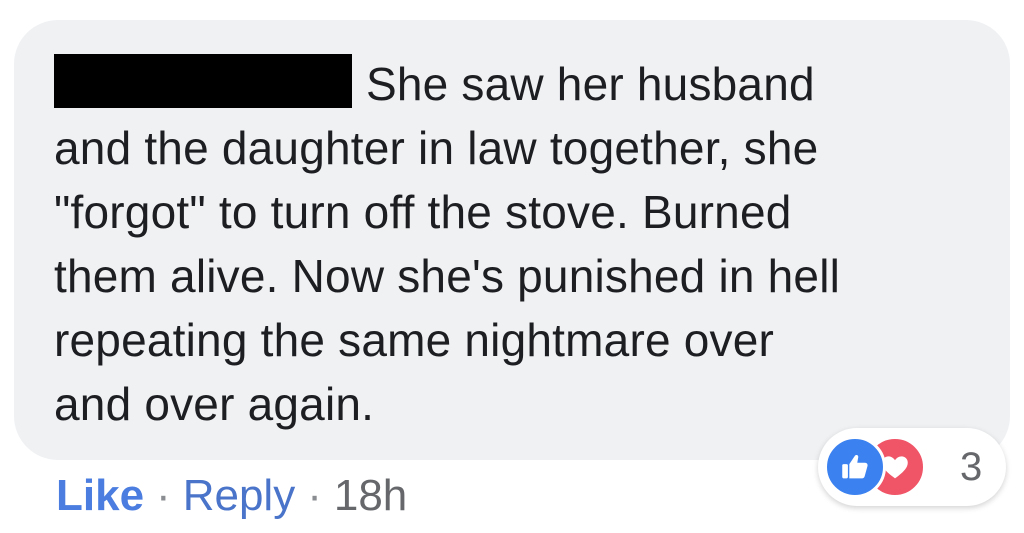 This screenshot has width=1024, height=533. What do you see at coordinates (590, 84) in the screenshot?
I see `comment-text-line-1: She saw her husband` at bounding box center [590, 84].